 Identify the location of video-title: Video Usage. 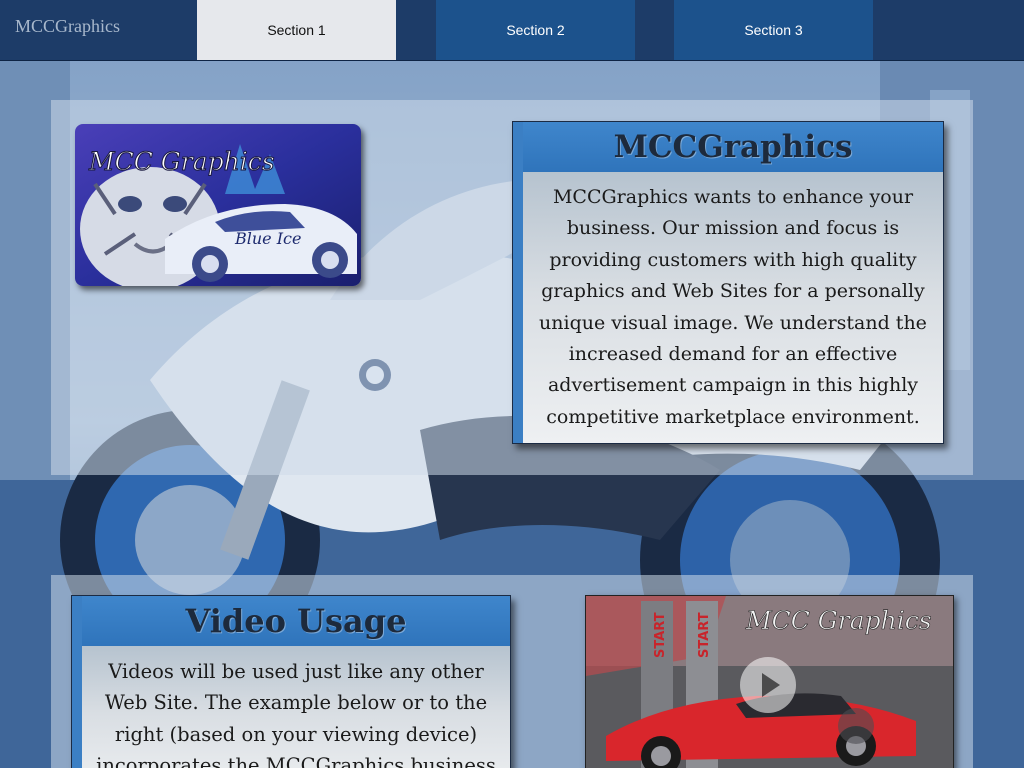
(296, 621).